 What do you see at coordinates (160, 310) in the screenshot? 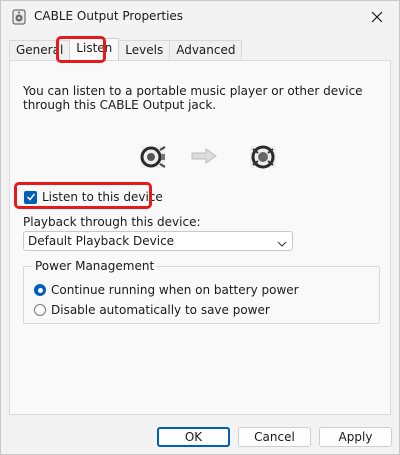
I see `radio-disable-label: Disable automatically to save power` at bounding box center [160, 310].